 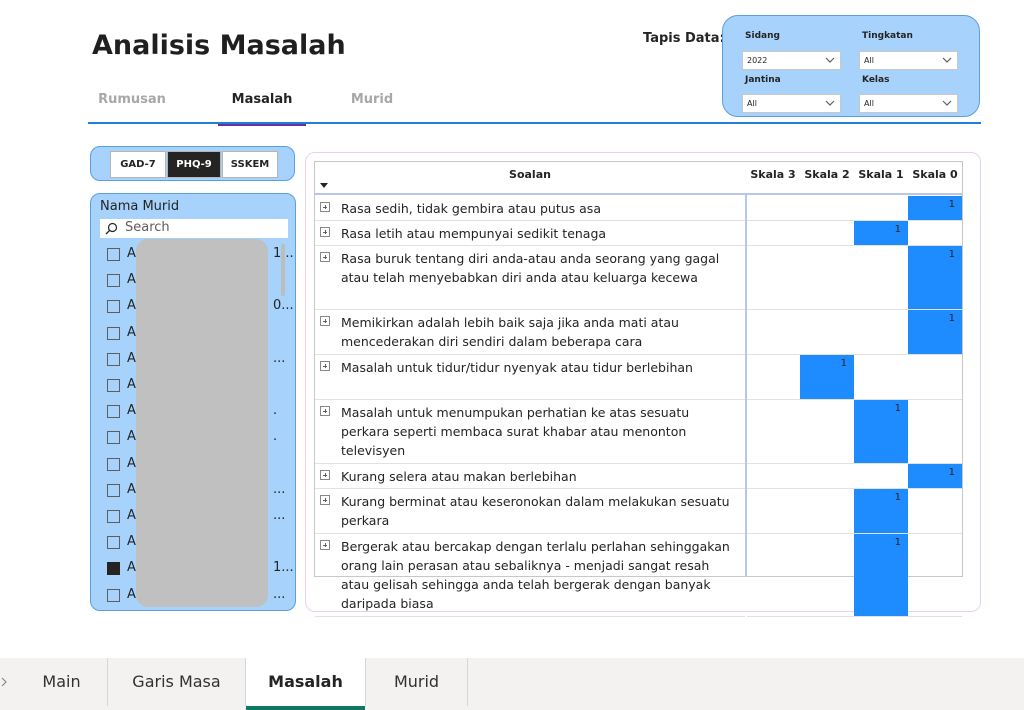 I want to click on page-tab-label: Masalah, so click(x=305, y=681).